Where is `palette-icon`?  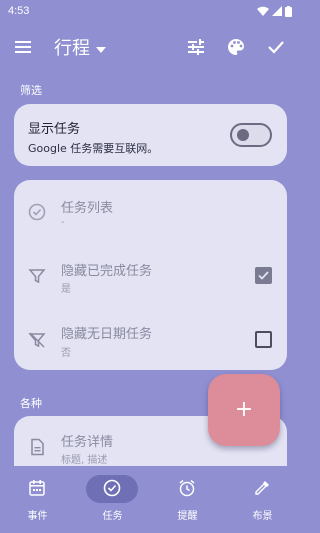
palette-icon is located at coordinates (236, 47).